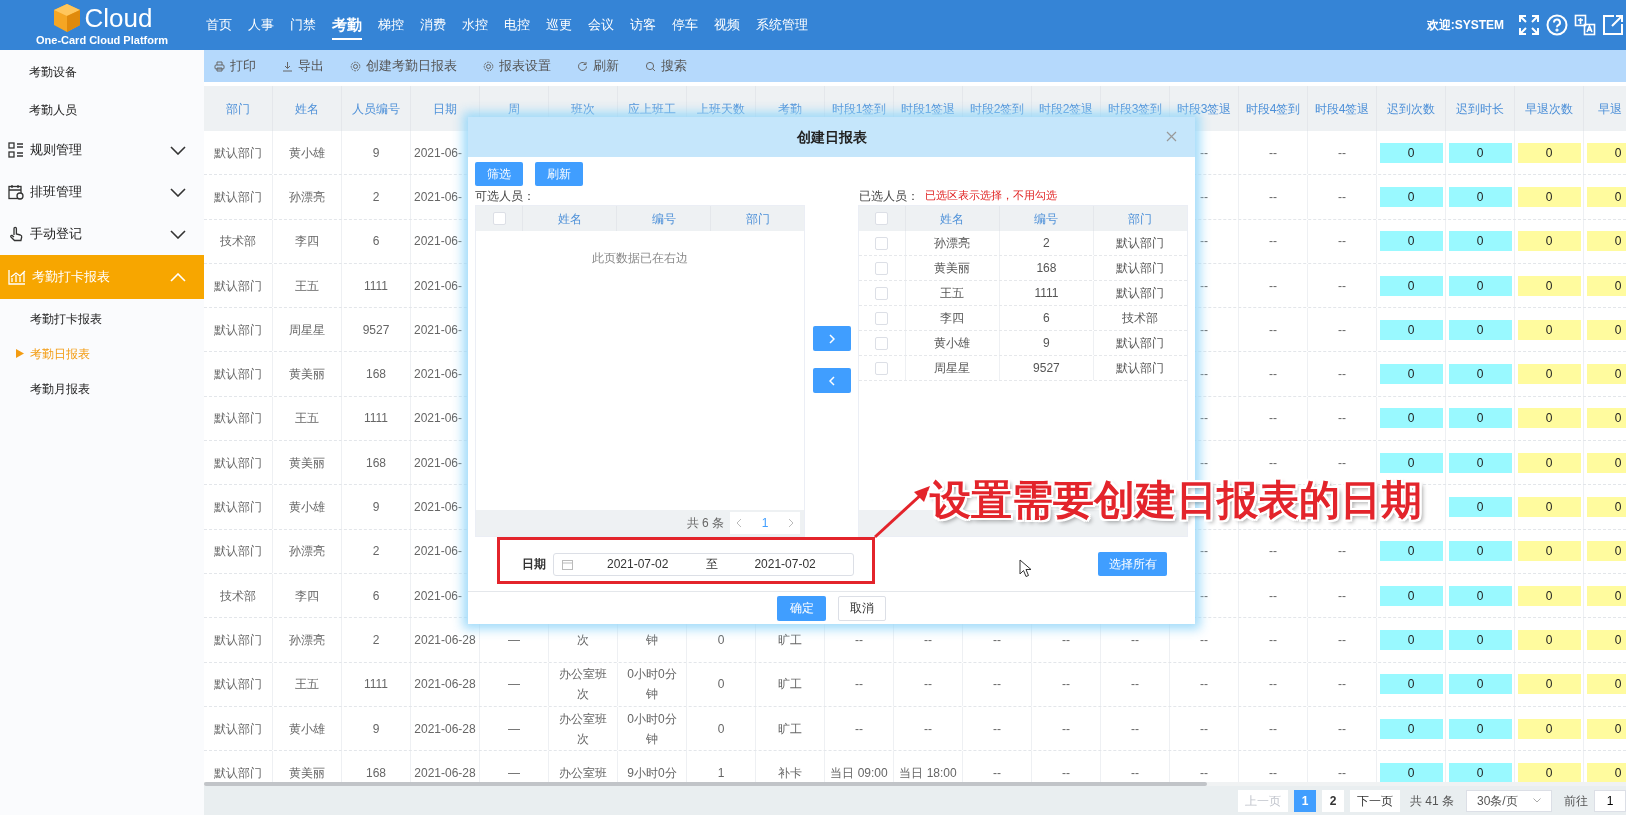  Describe the element at coordinates (928, 773) in the screenshot. I see `table-cell-text: 当日 18:00` at that location.